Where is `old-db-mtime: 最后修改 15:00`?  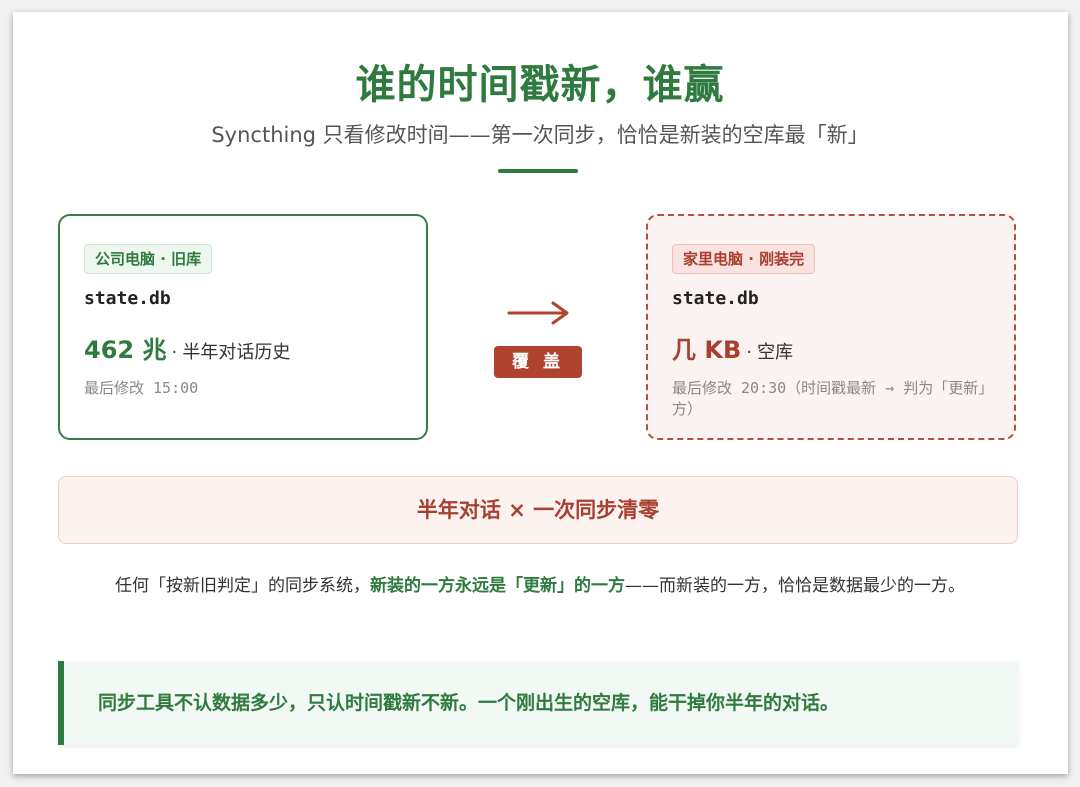 old-db-mtime: 最后修改 15:00 is located at coordinates (141, 388).